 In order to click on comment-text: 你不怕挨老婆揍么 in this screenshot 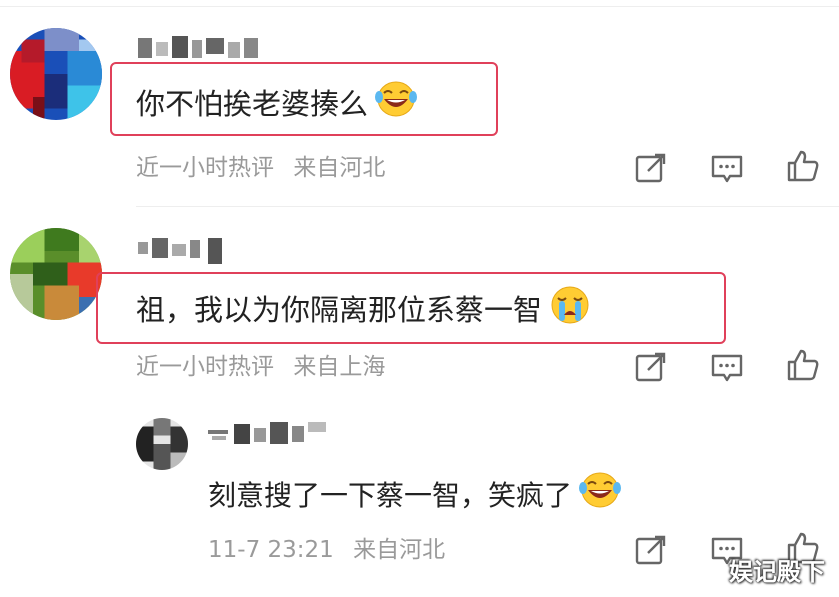, I will do `click(277, 104)`.